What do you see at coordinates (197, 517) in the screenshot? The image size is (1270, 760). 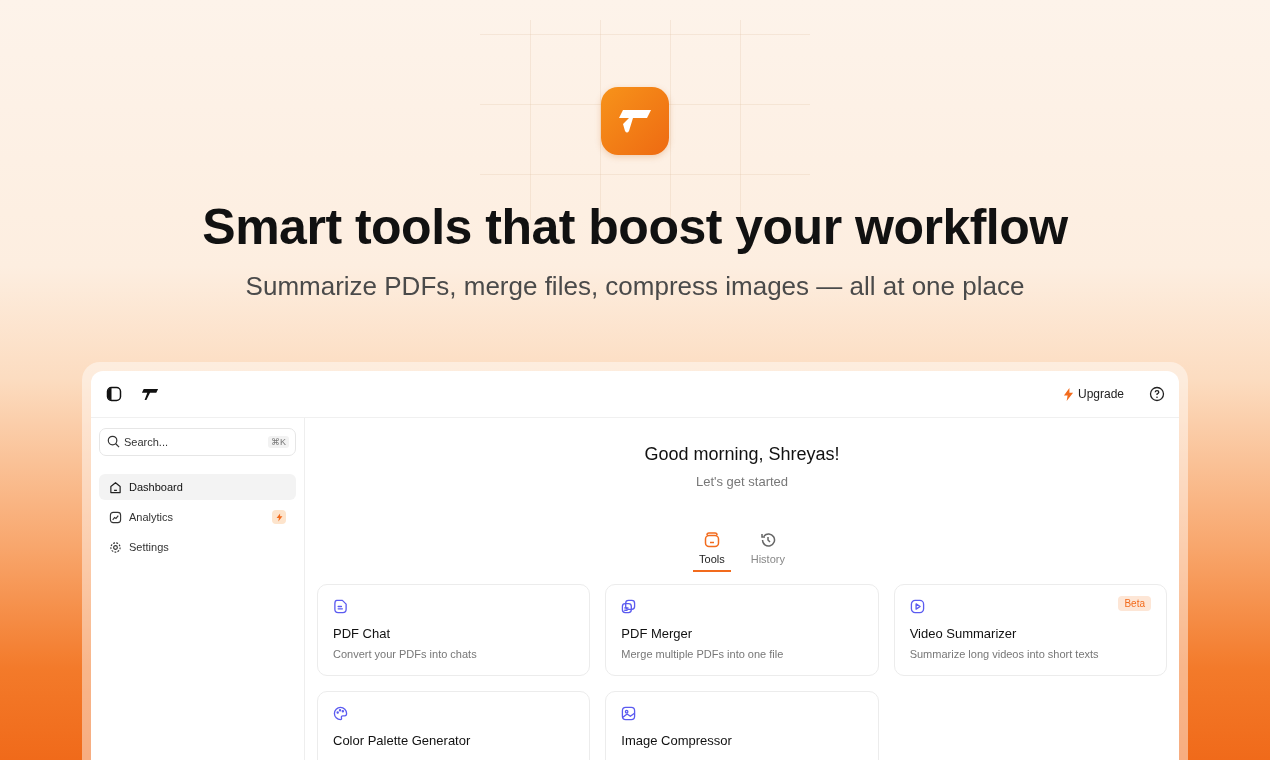 I see `sidebar-item: Analytics` at bounding box center [197, 517].